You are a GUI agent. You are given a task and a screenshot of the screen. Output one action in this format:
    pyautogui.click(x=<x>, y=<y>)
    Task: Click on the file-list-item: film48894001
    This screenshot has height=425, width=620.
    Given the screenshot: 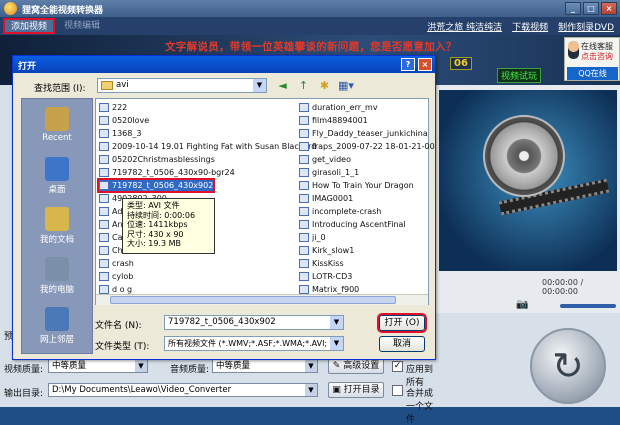 What is the action you would take?
    pyautogui.click(x=333, y=120)
    